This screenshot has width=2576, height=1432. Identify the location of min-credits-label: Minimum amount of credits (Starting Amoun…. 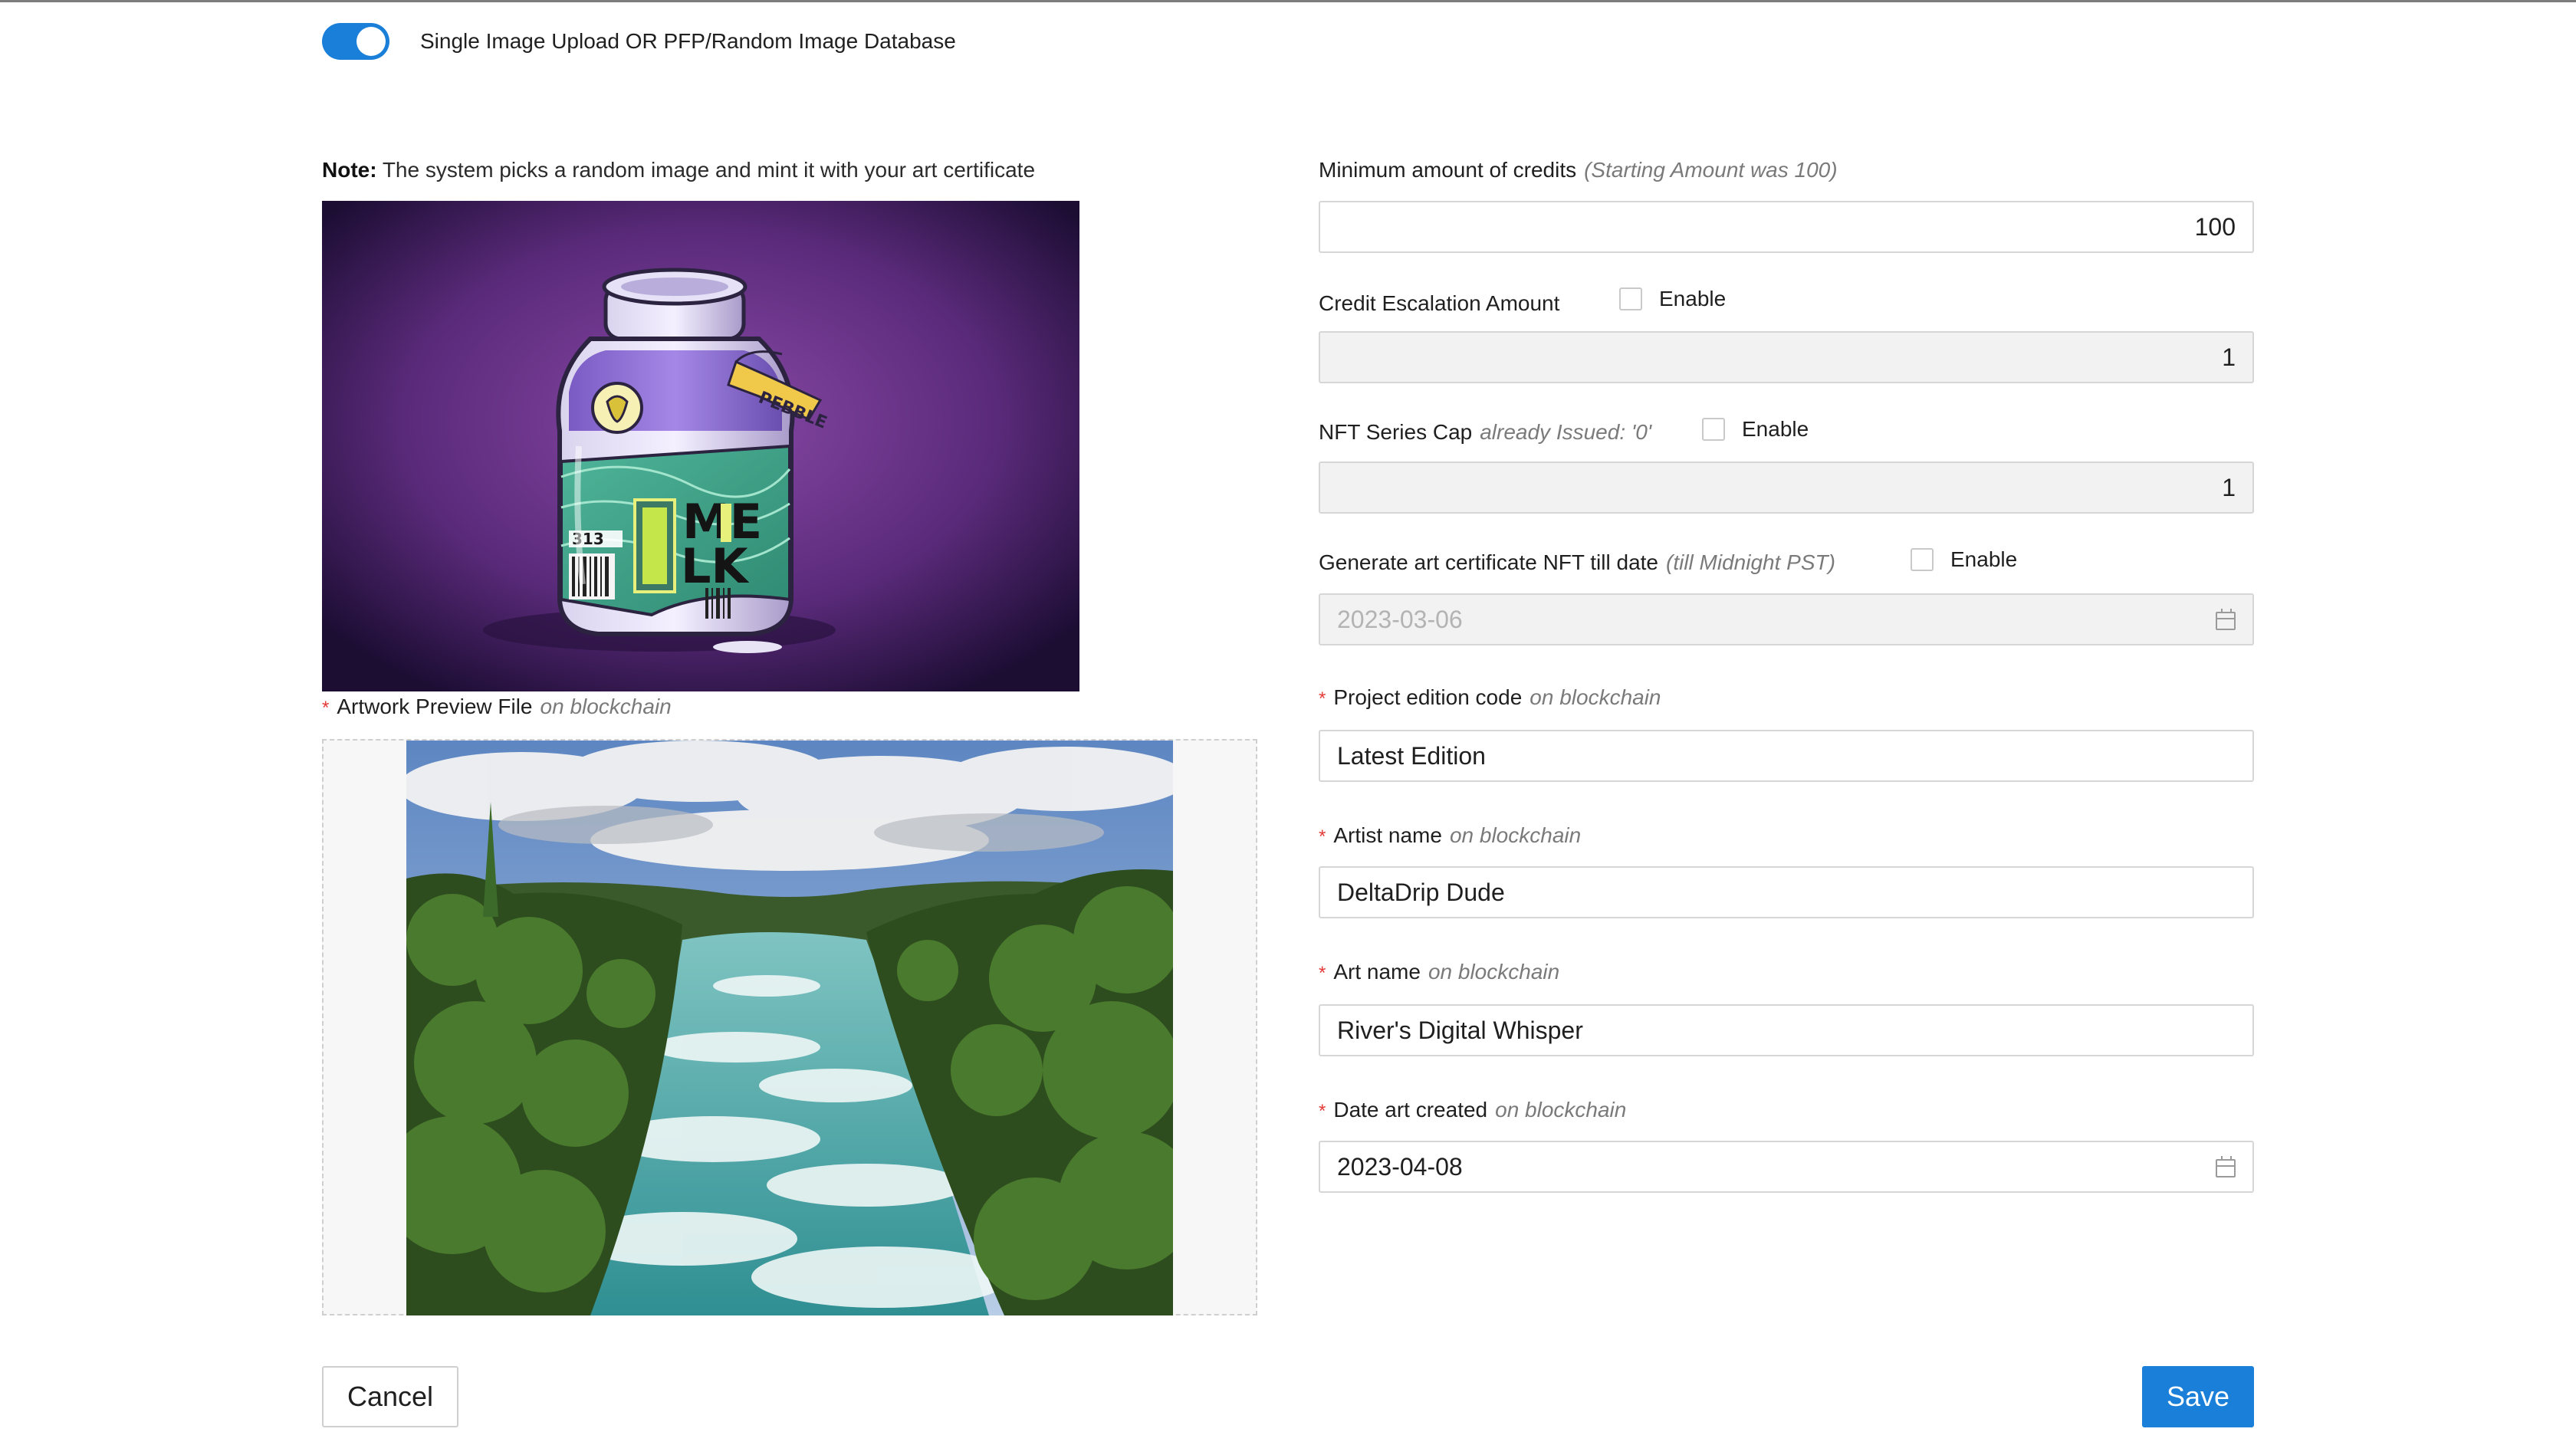
(1579, 170).